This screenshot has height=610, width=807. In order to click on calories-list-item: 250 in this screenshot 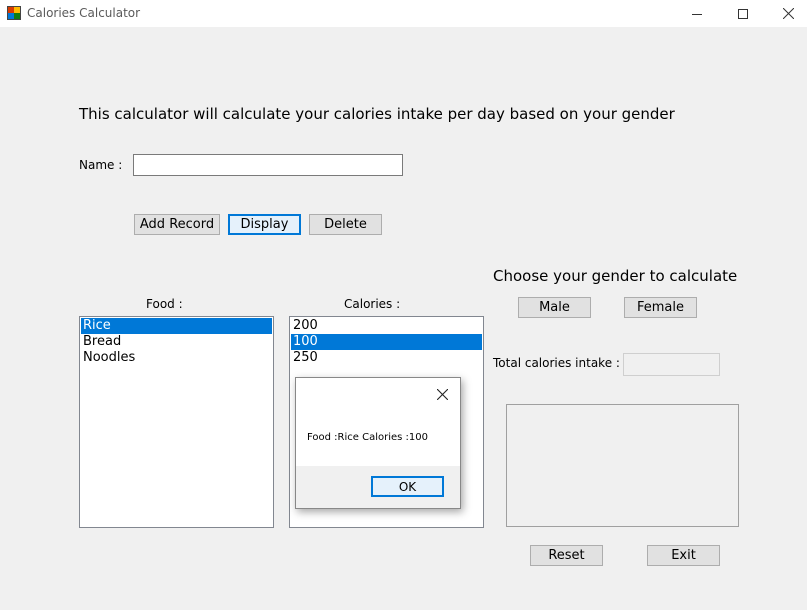, I will do `click(386, 358)`.